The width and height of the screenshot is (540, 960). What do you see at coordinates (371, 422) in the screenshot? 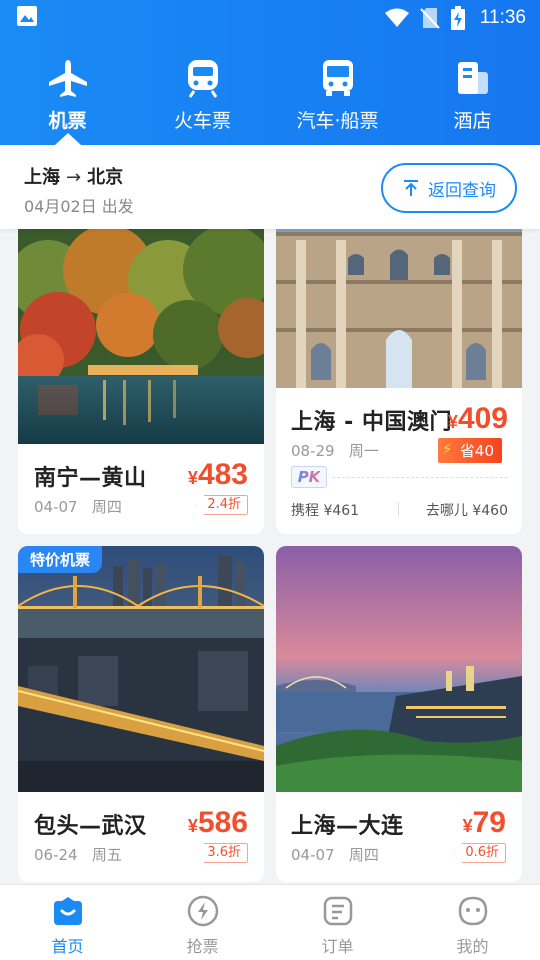
I see `route-title: 上海 - 中国澳门` at bounding box center [371, 422].